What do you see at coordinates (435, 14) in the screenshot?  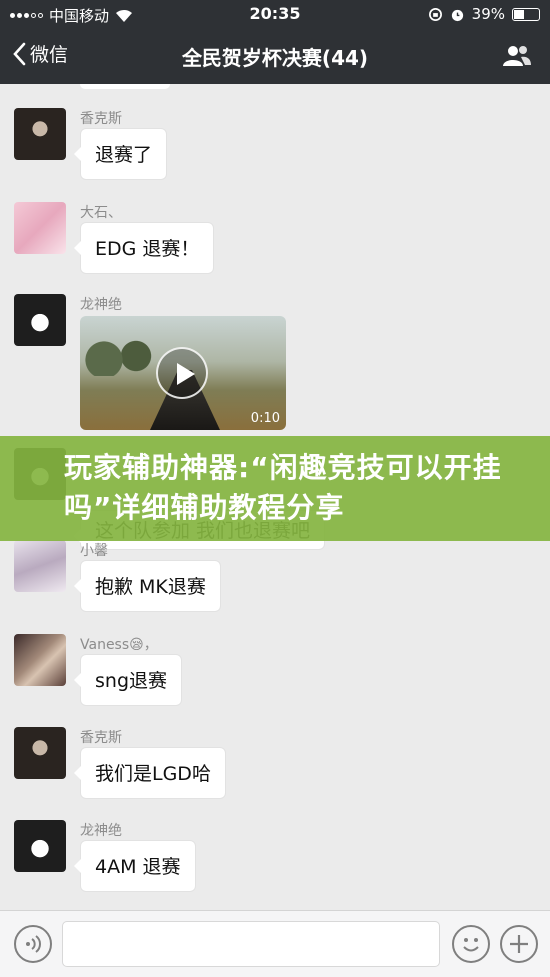 I see `rotation-lock-icon` at bounding box center [435, 14].